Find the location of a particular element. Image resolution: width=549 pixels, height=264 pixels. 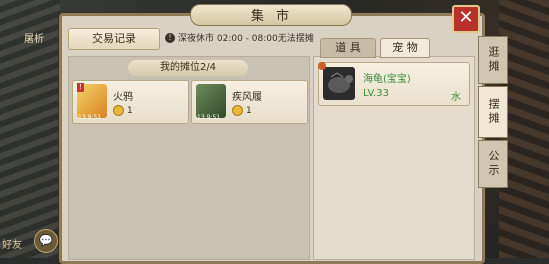

hud-location-label: 屠析 is located at coordinates (34, 39).